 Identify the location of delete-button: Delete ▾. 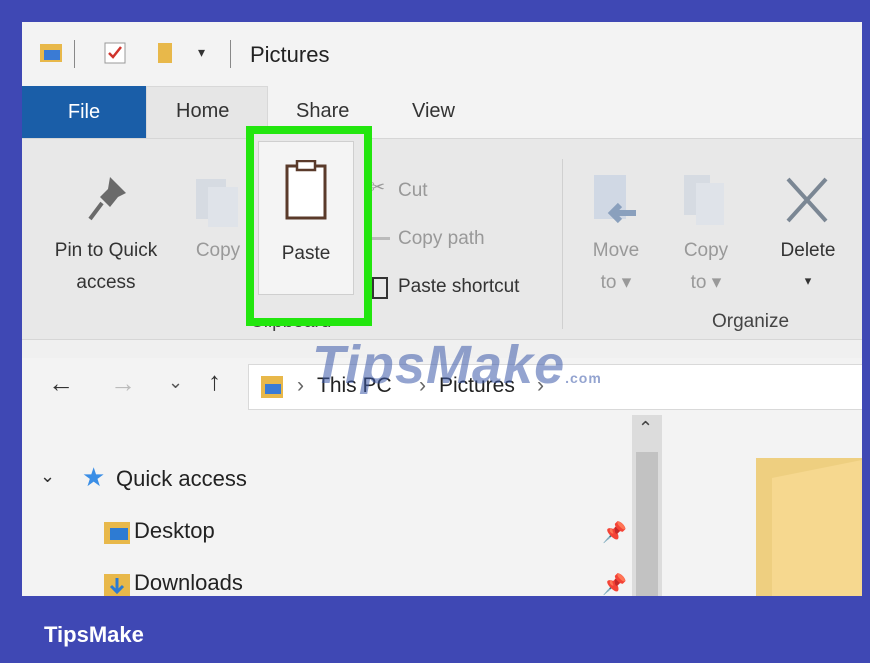
(803, 234).